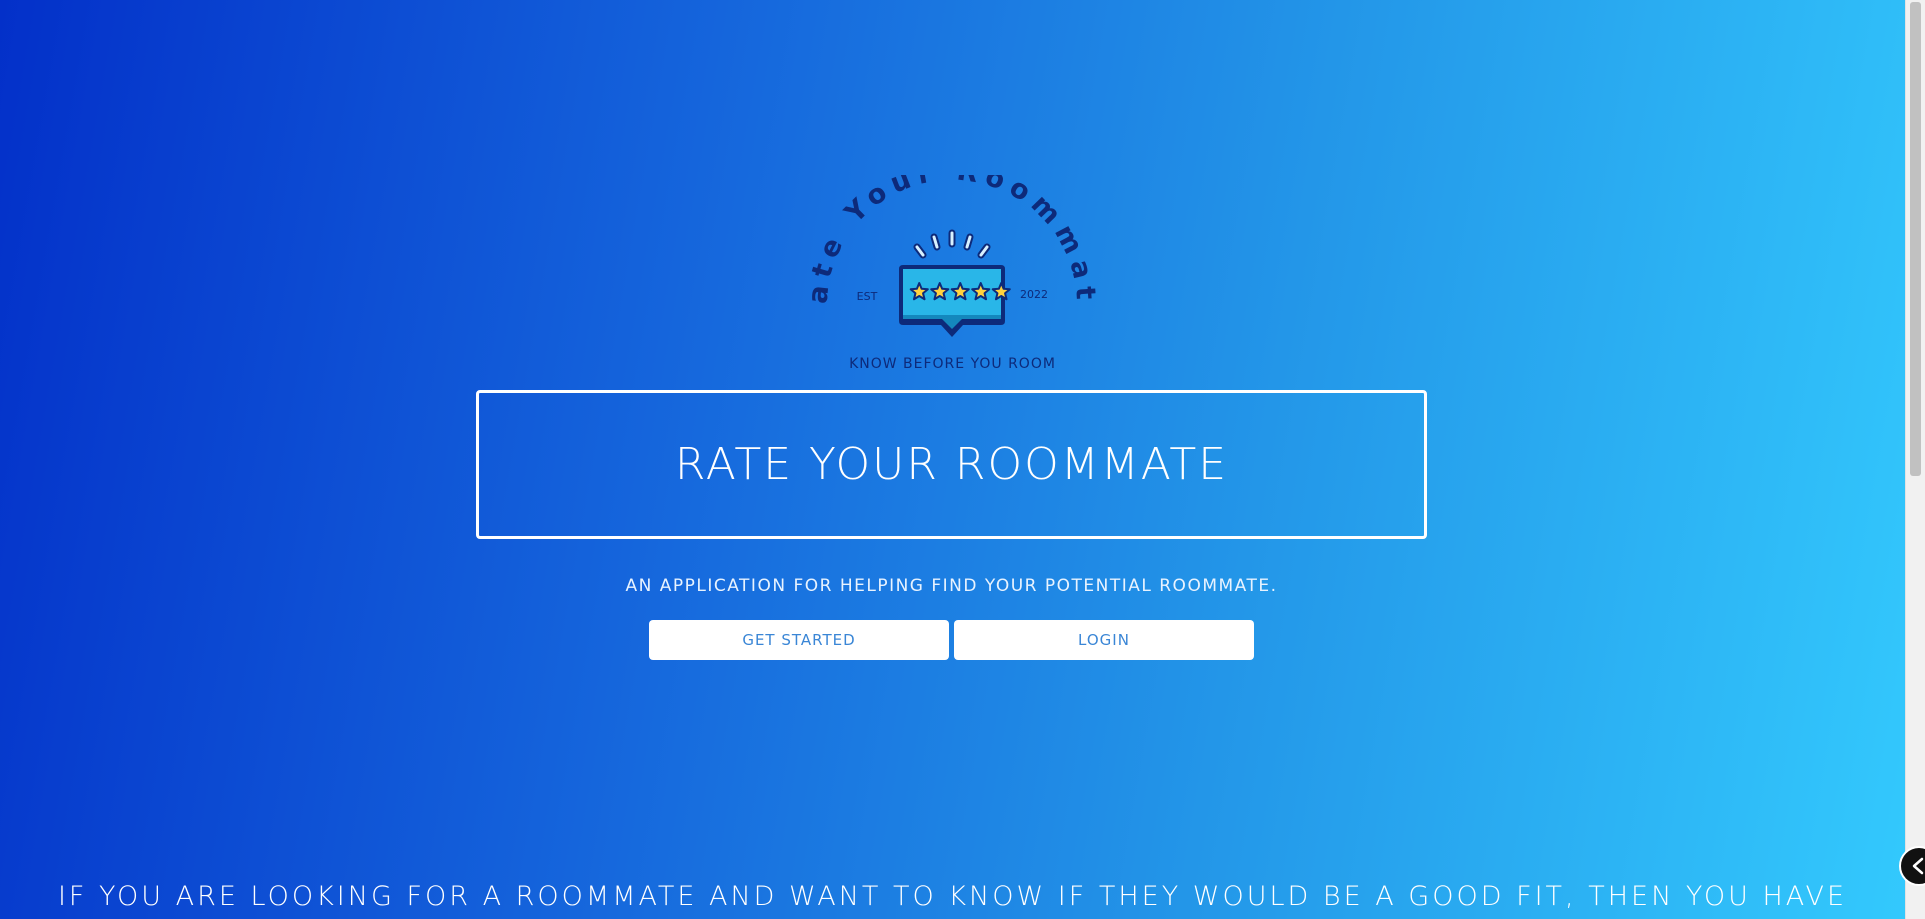 The width and height of the screenshot is (1925, 919). I want to click on scrollbar-thumb, so click(1915, 239).